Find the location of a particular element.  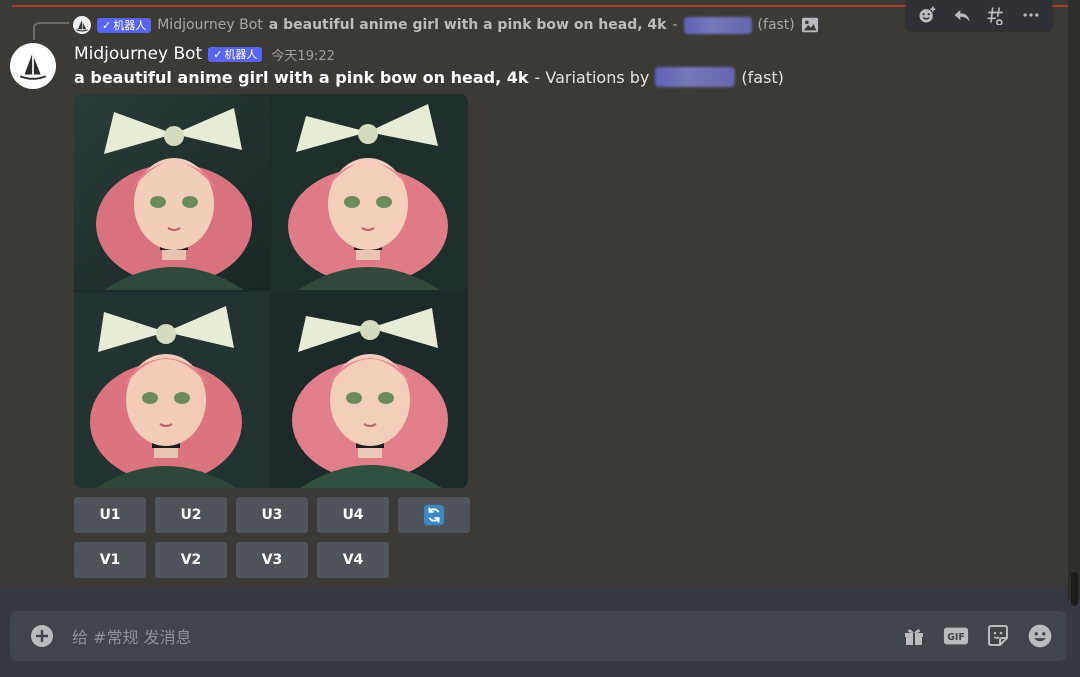

message-header: Midjourney Bot ✓ 机器人 今天19:22 is located at coordinates (204, 54).